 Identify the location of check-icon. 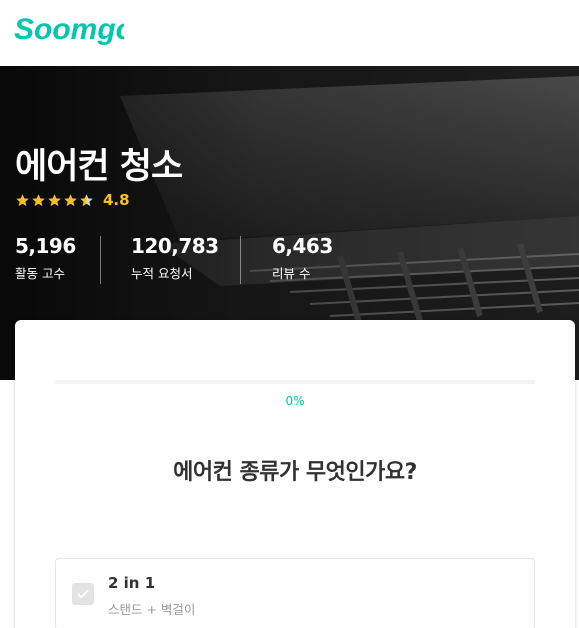
(83, 594).